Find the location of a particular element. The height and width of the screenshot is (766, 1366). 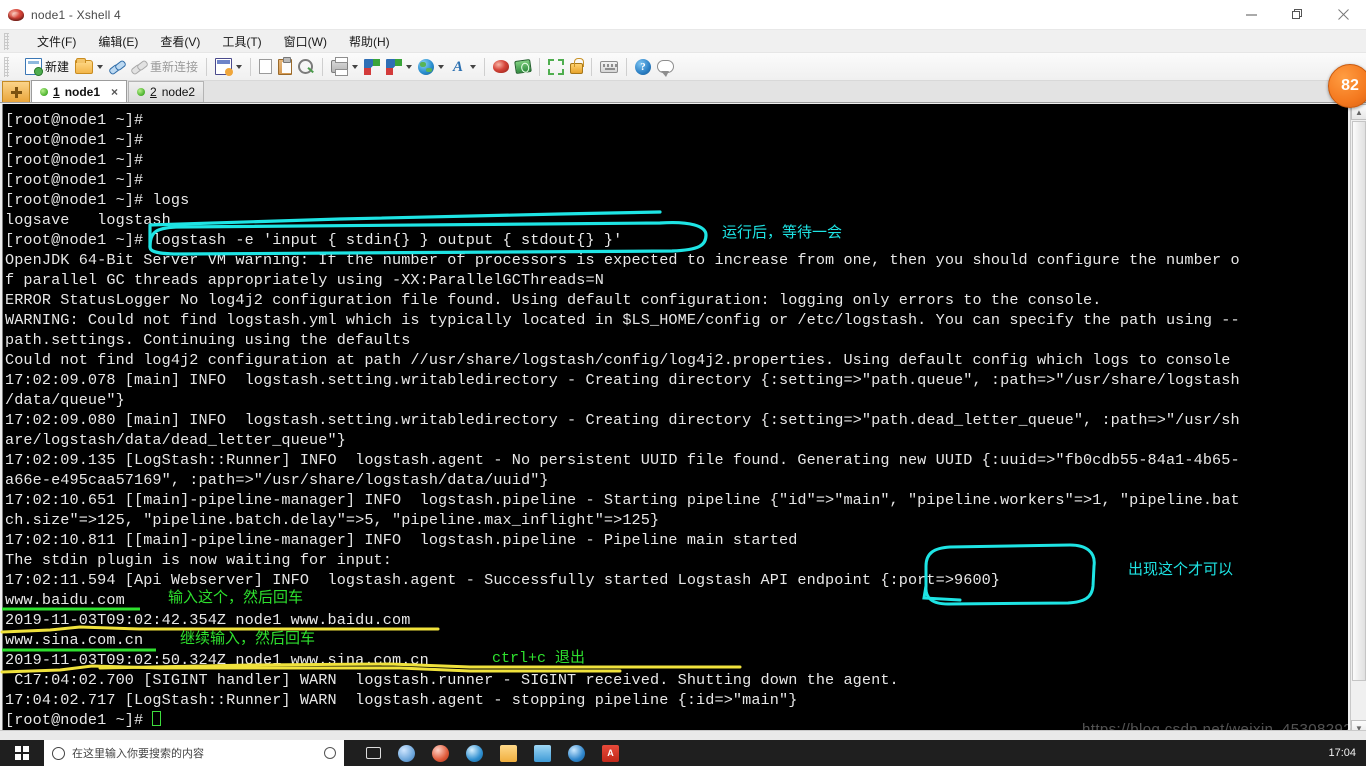

copy-icon is located at coordinates (269, 65).